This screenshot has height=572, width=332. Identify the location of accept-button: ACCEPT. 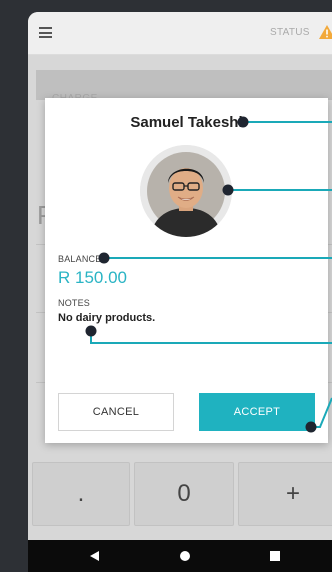
(257, 412).